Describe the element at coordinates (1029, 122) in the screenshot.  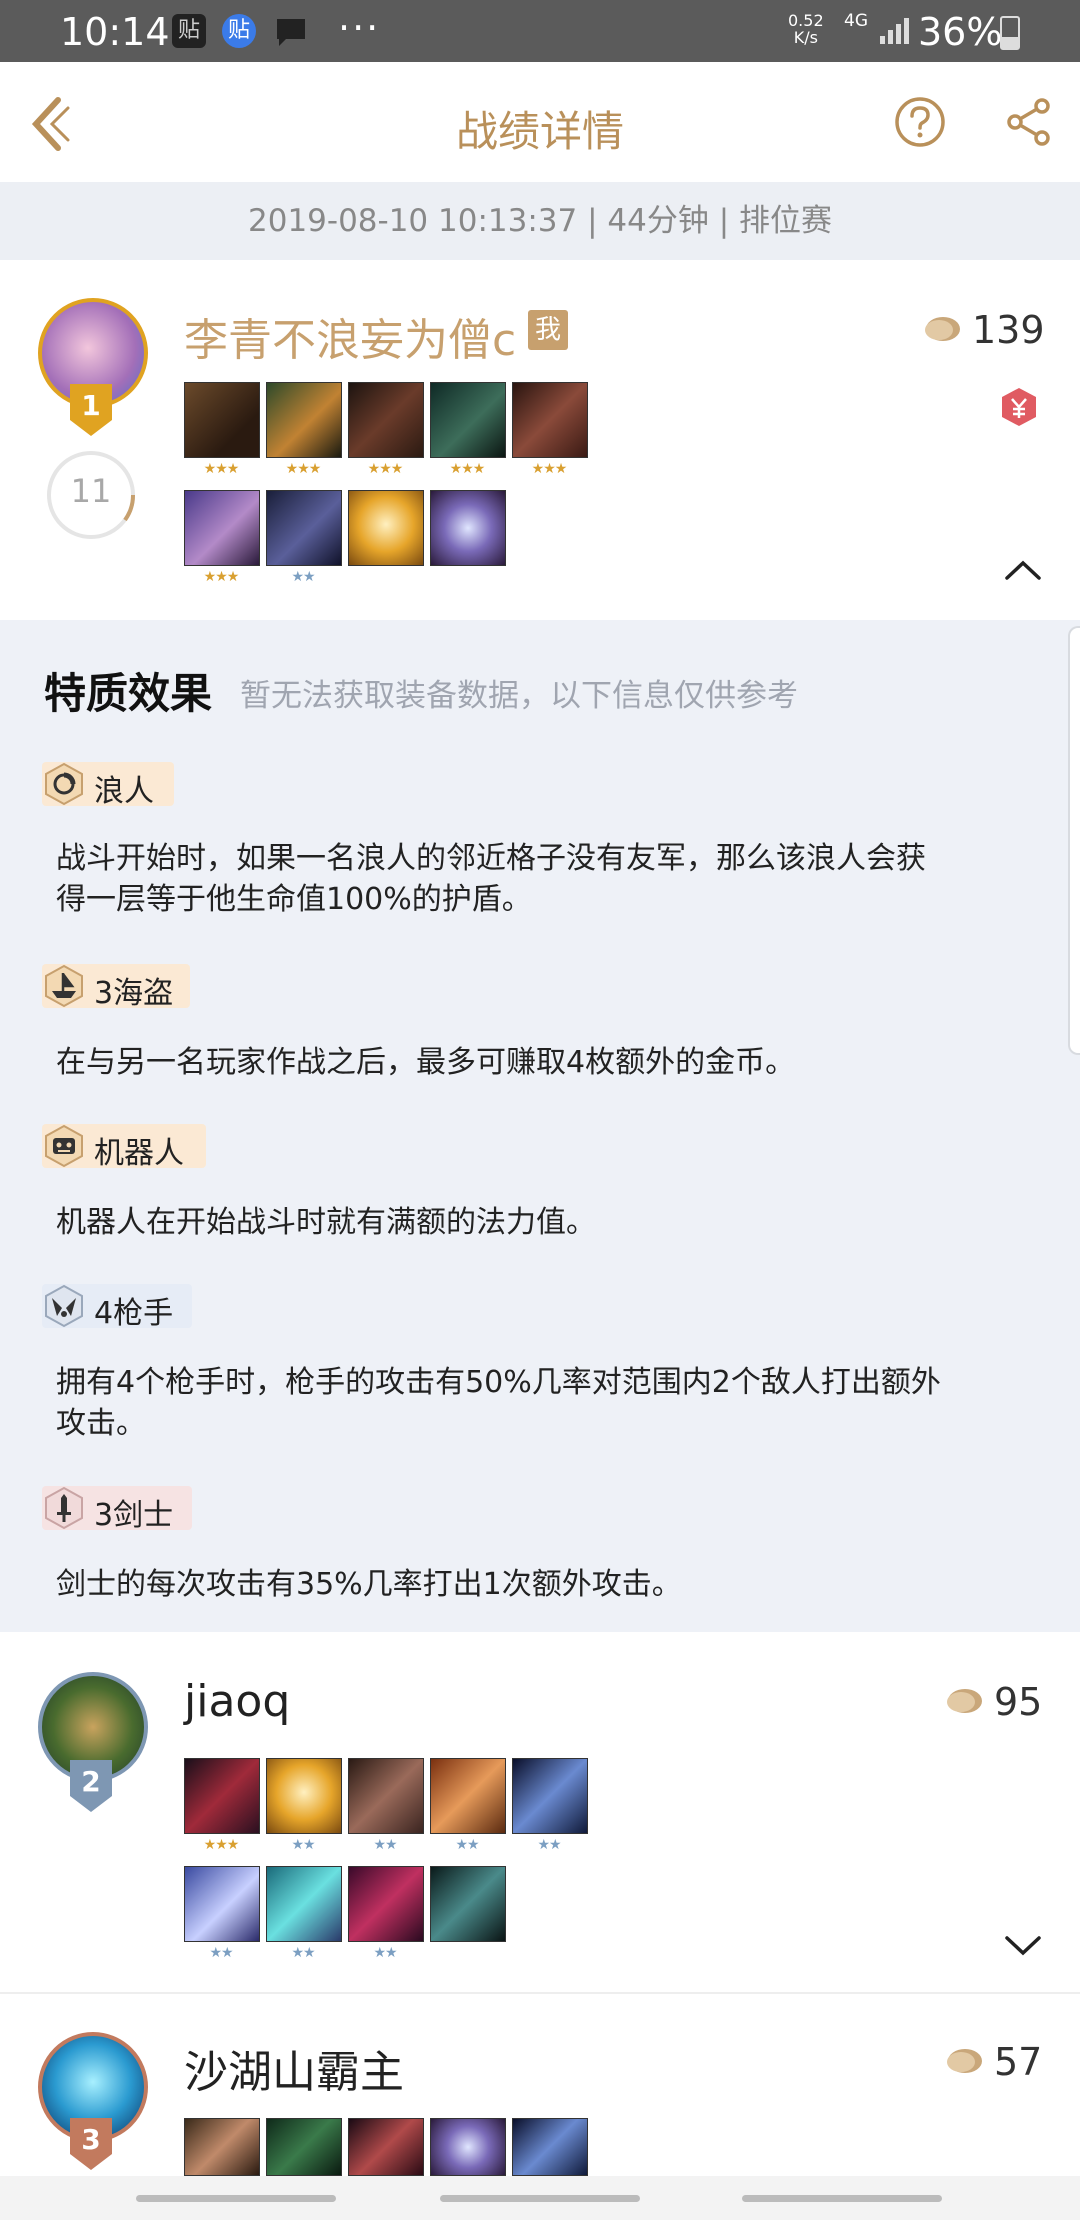
I see `share-icon` at that location.